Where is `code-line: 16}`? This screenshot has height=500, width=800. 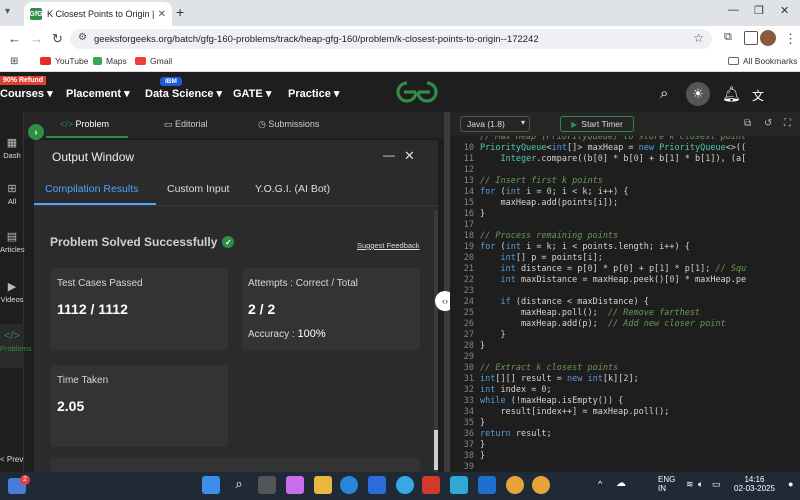 code-line: 16} is located at coordinates (625, 214).